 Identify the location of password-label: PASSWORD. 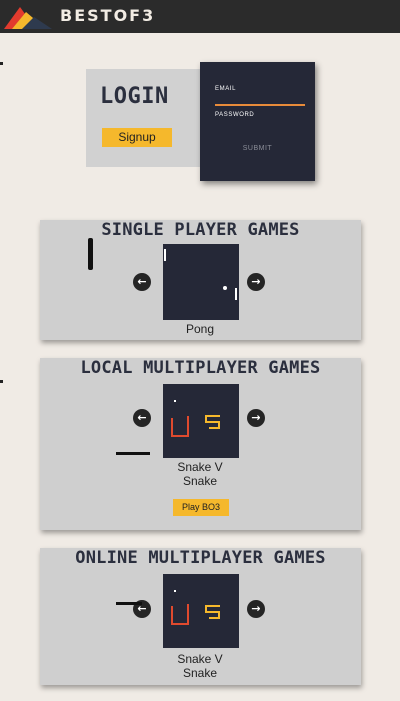
(235, 115).